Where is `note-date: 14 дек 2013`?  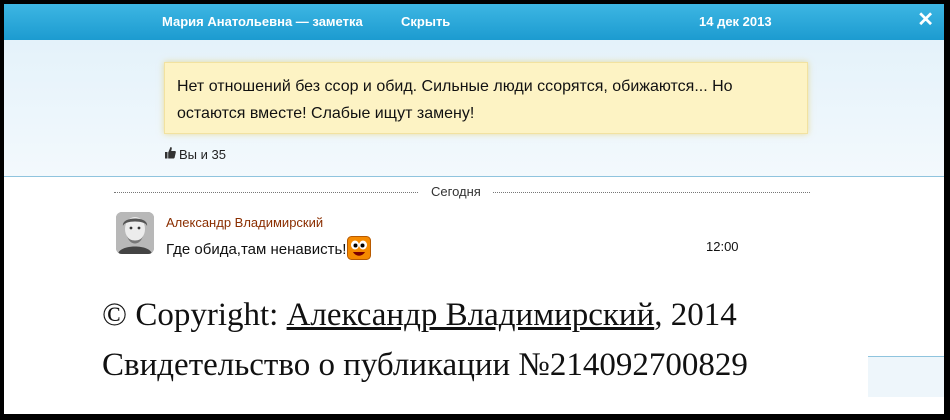
note-date: 14 дек 2013 is located at coordinates (735, 21).